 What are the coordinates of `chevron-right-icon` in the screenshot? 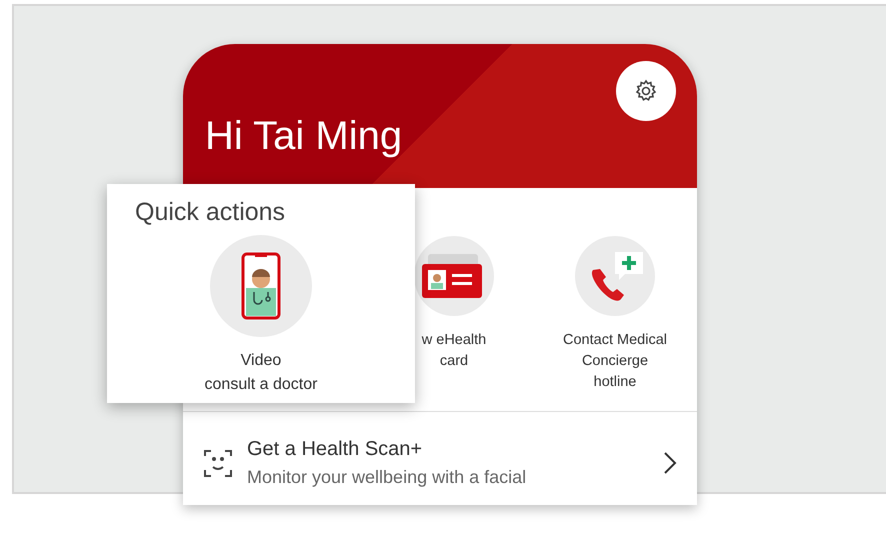 It's located at (670, 463).